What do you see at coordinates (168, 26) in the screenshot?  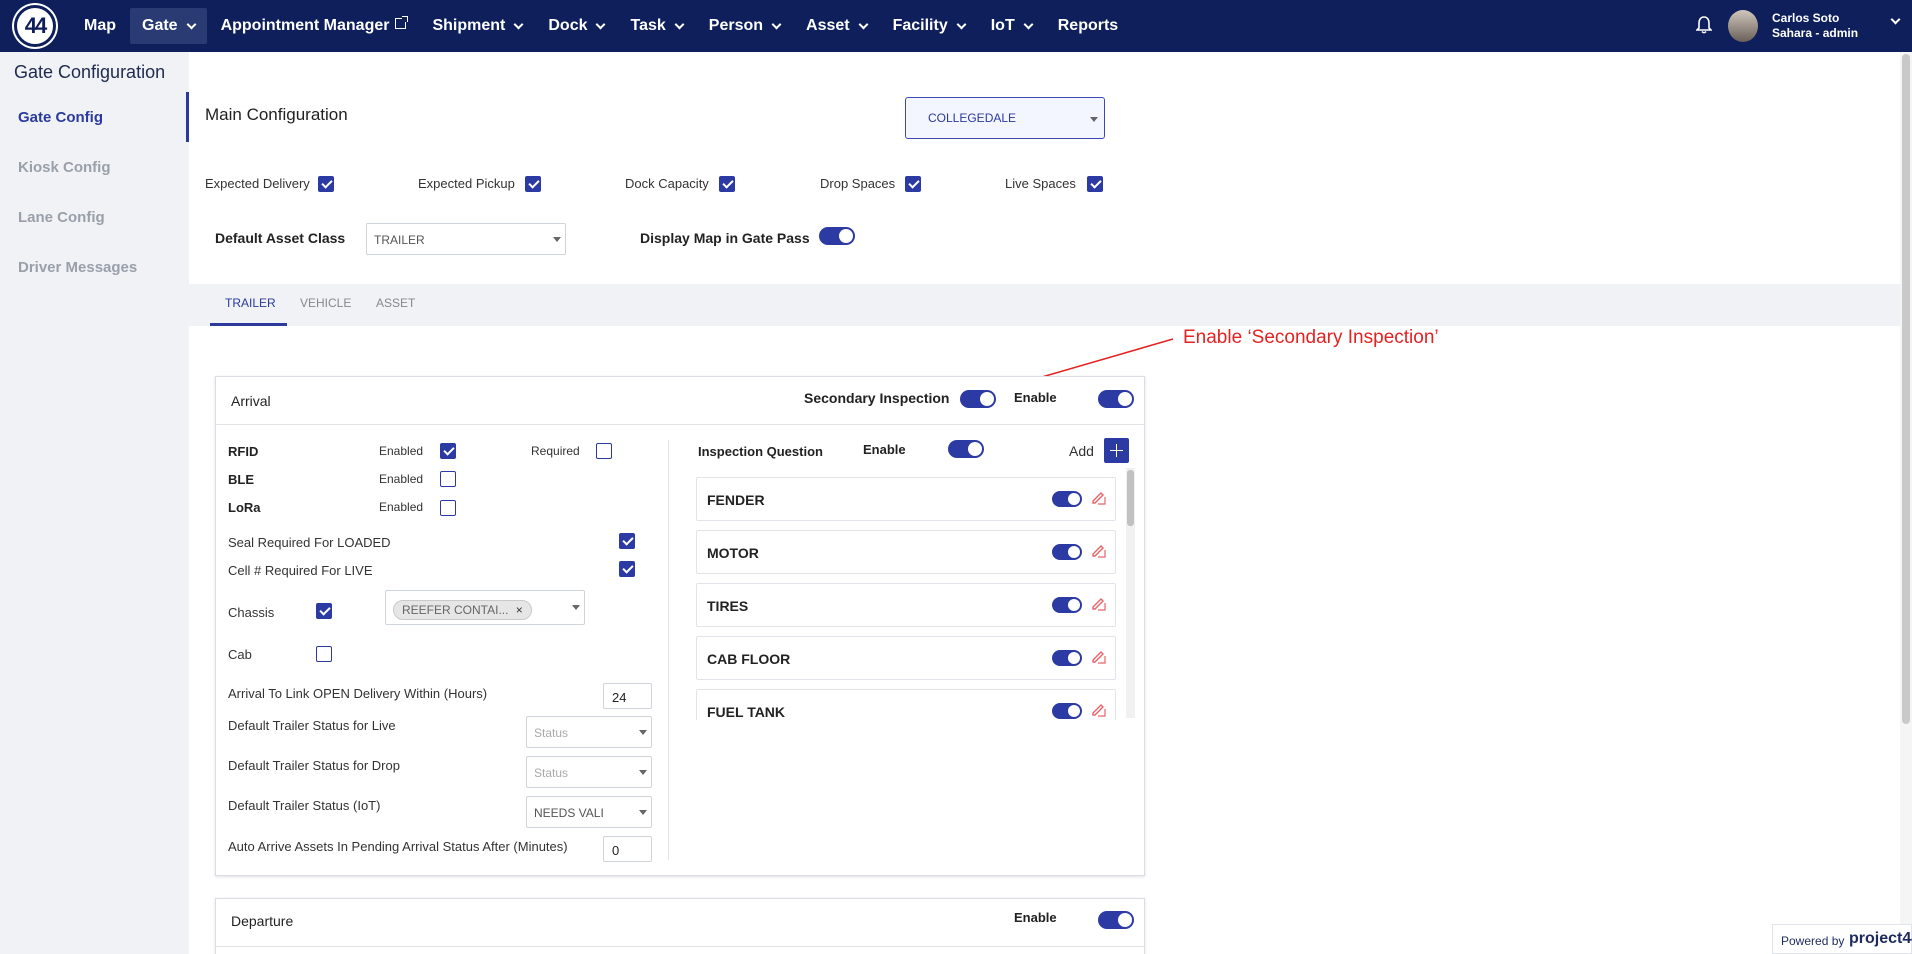 I see `nav-gate: Gate` at bounding box center [168, 26].